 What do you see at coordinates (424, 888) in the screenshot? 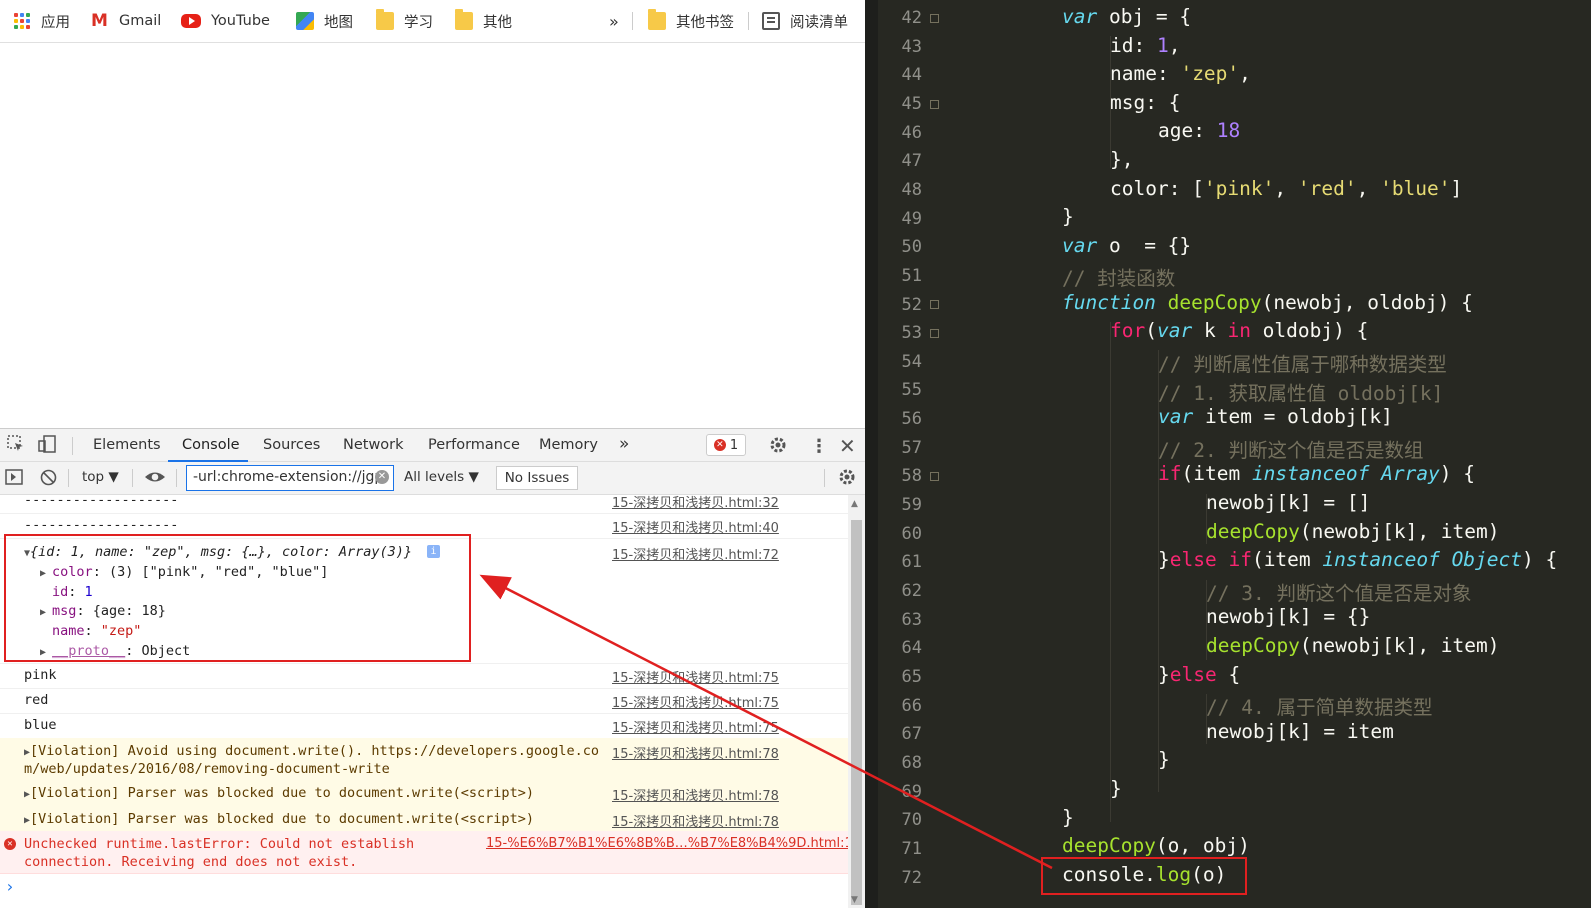
I see `console-prompt-row: ›` at bounding box center [424, 888].